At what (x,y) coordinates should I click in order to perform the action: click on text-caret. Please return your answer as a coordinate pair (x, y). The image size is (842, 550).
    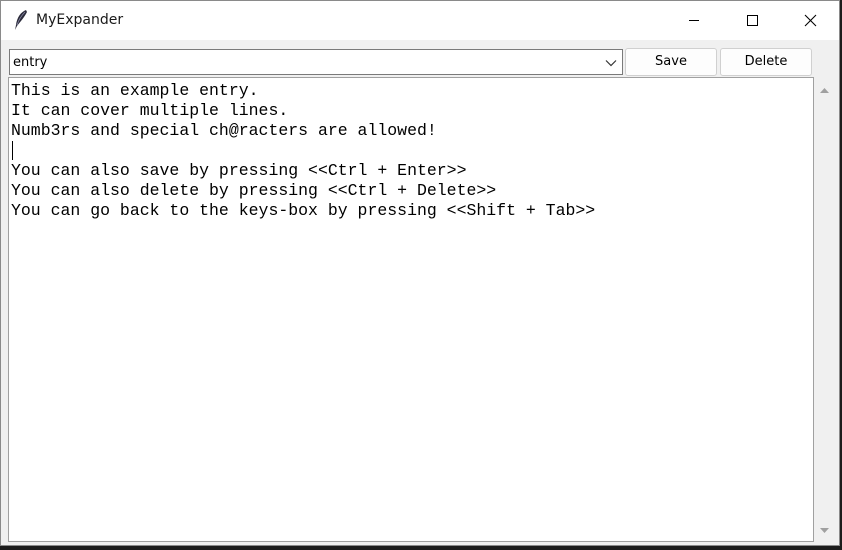
    Looking at the image, I should click on (12, 150).